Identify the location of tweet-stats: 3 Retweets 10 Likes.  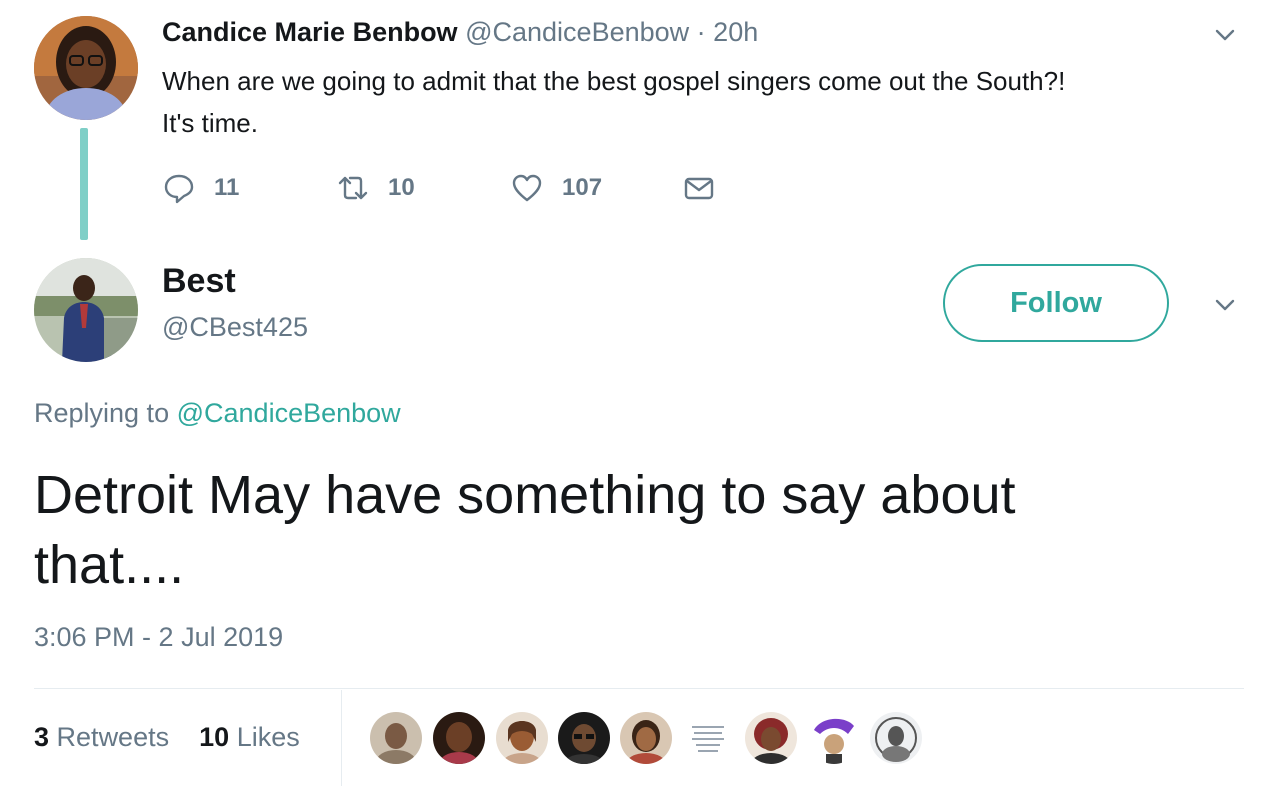
(167, 737).